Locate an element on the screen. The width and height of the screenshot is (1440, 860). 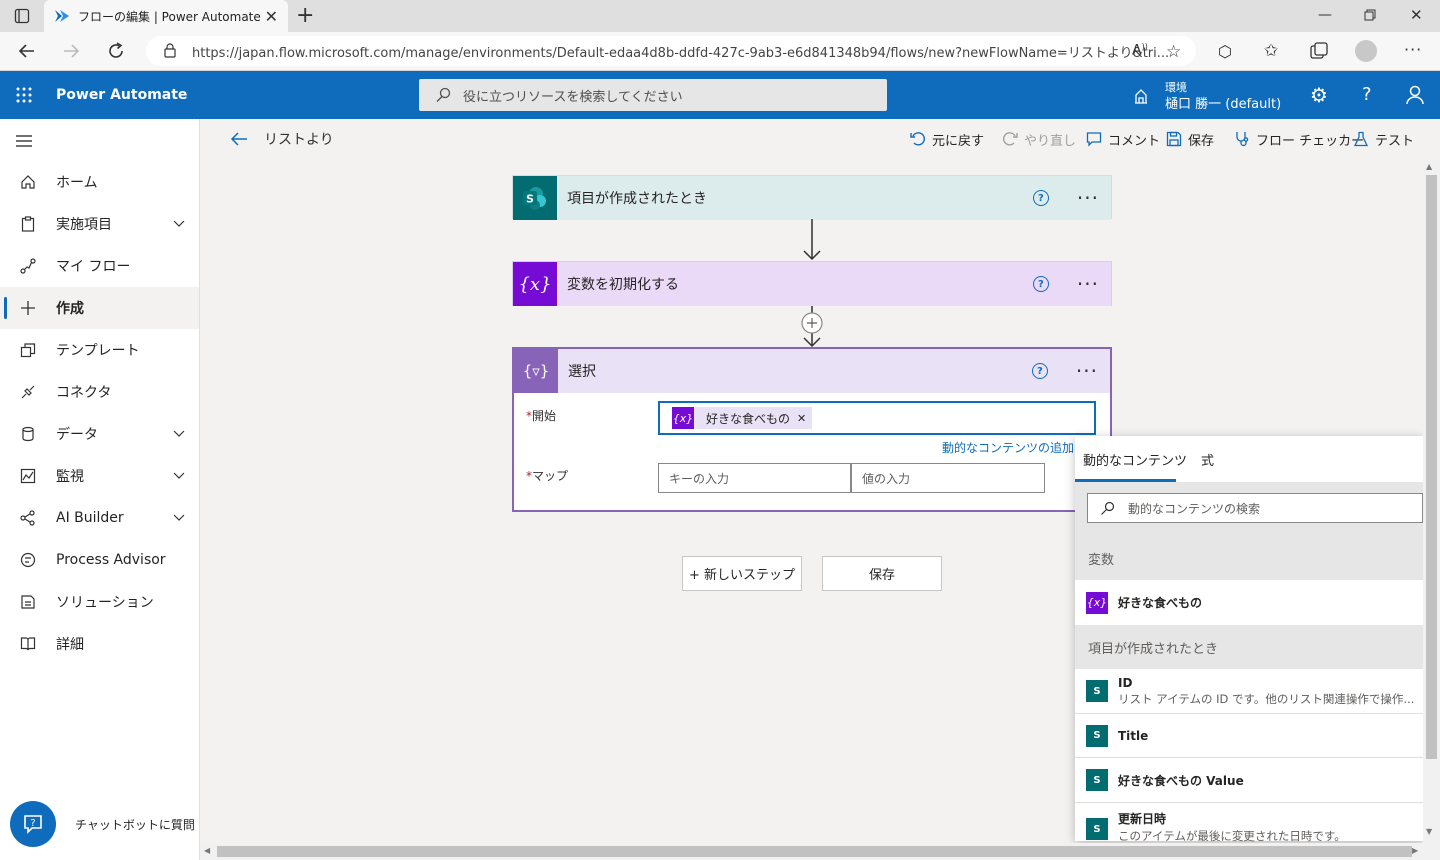
comment-button: コメント is located at coordinates (1123, 139).